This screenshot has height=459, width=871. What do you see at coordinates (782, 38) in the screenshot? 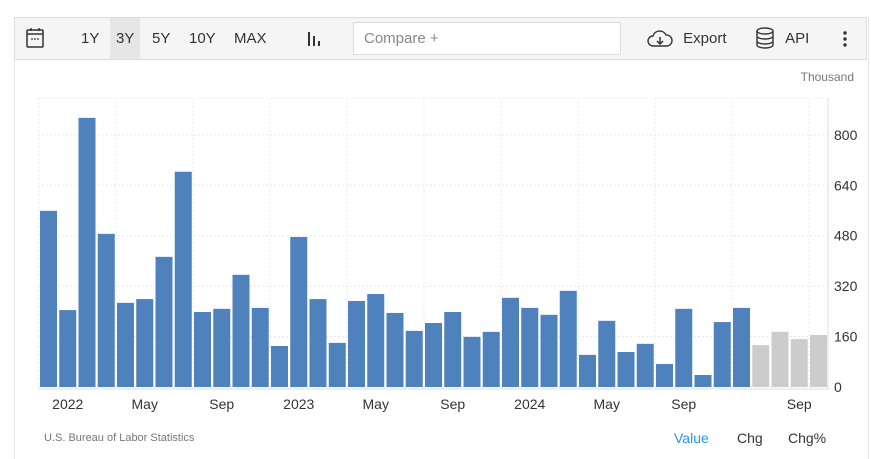
I see `api-button: API` at bounding box center [782, 38].